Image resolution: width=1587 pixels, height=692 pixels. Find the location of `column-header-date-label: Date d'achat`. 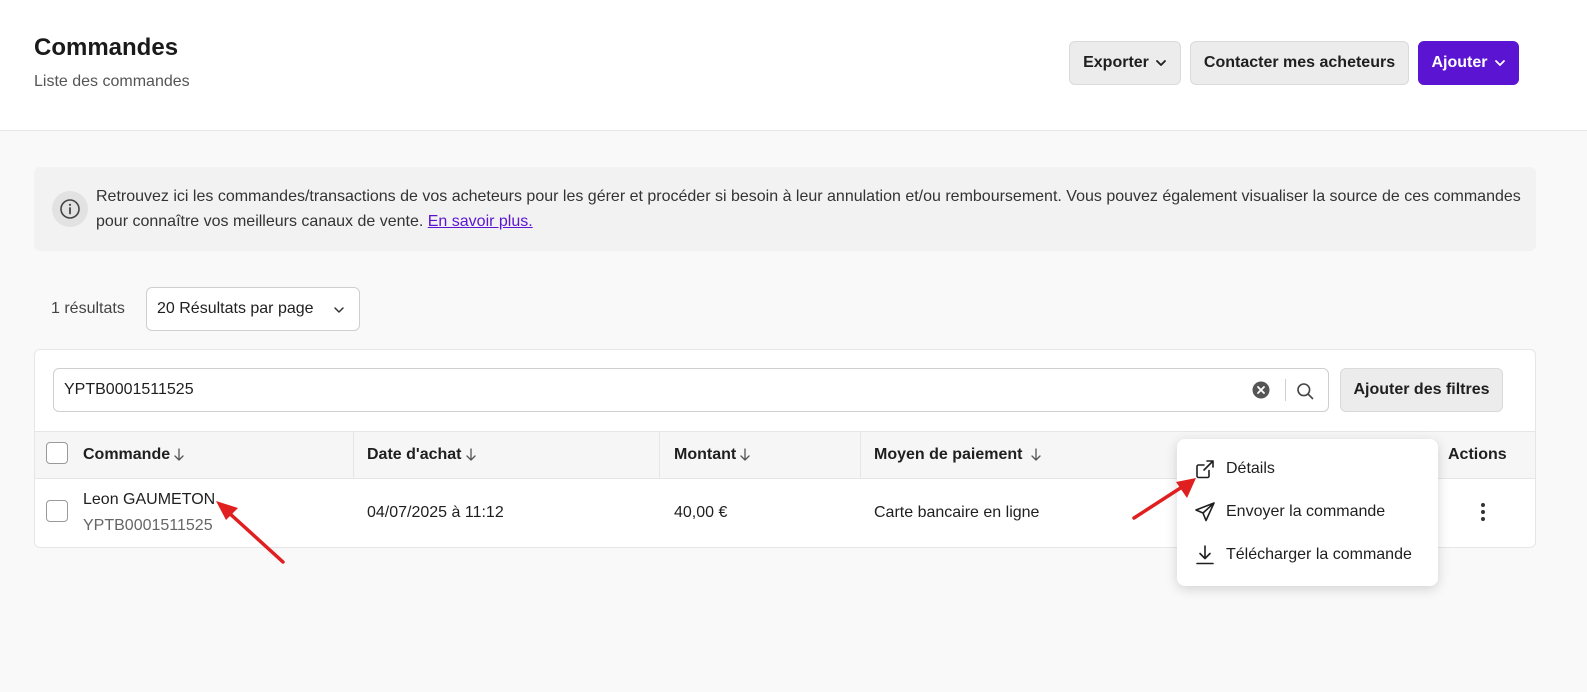

column-header-date-label: Date d'achat is located at coordinates (414, 454).